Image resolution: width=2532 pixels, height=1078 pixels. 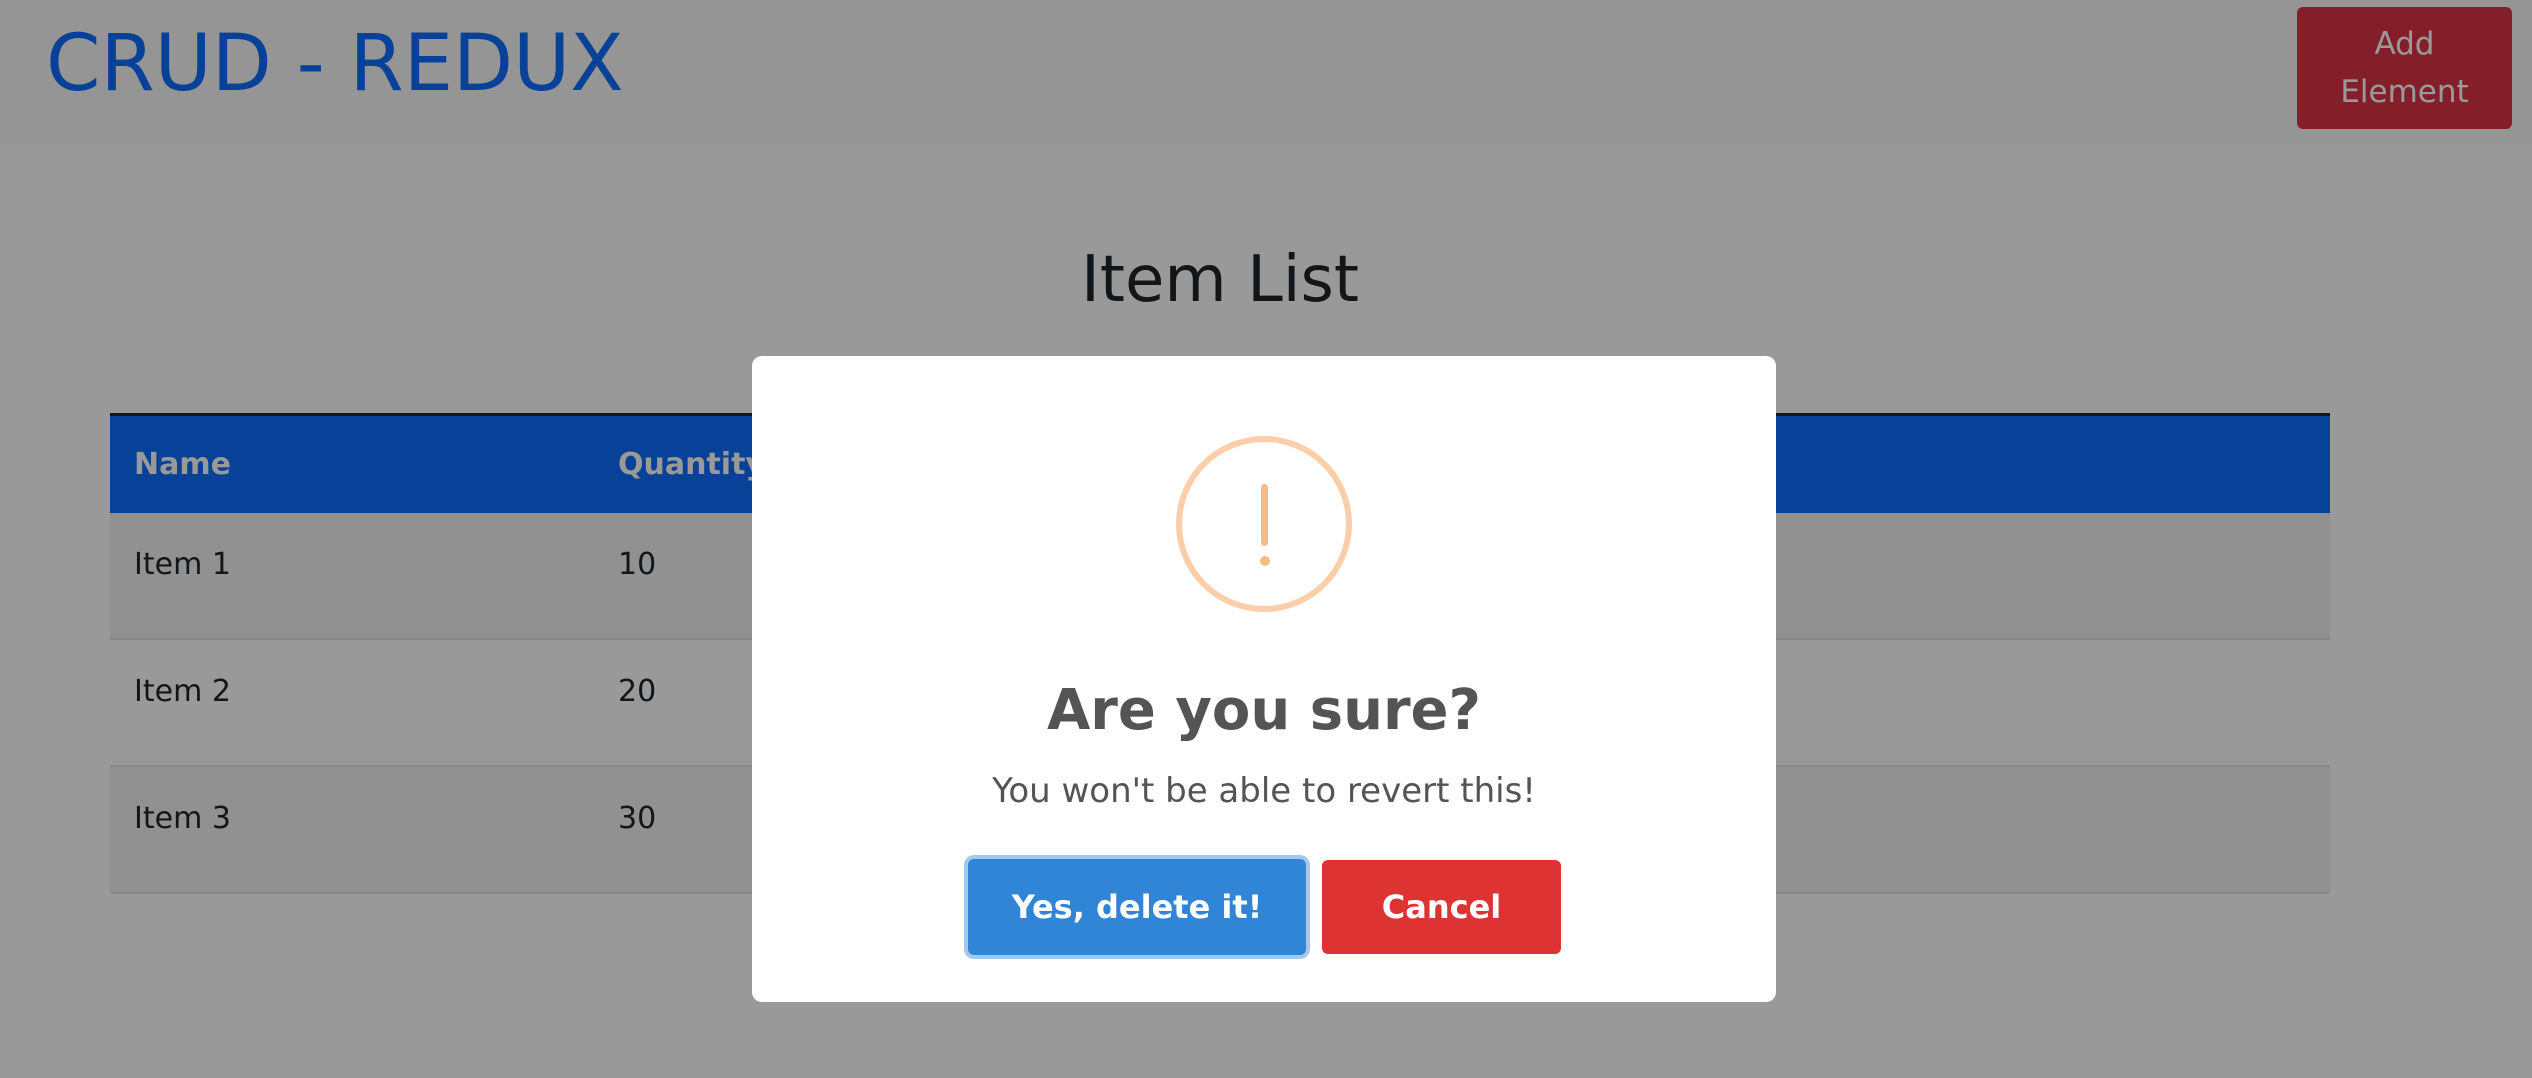 What do you see at coordinates (1264, 710) in the screenshot?
I see `dialog-title: Are you sure?` at bounding box center [1264, 710].